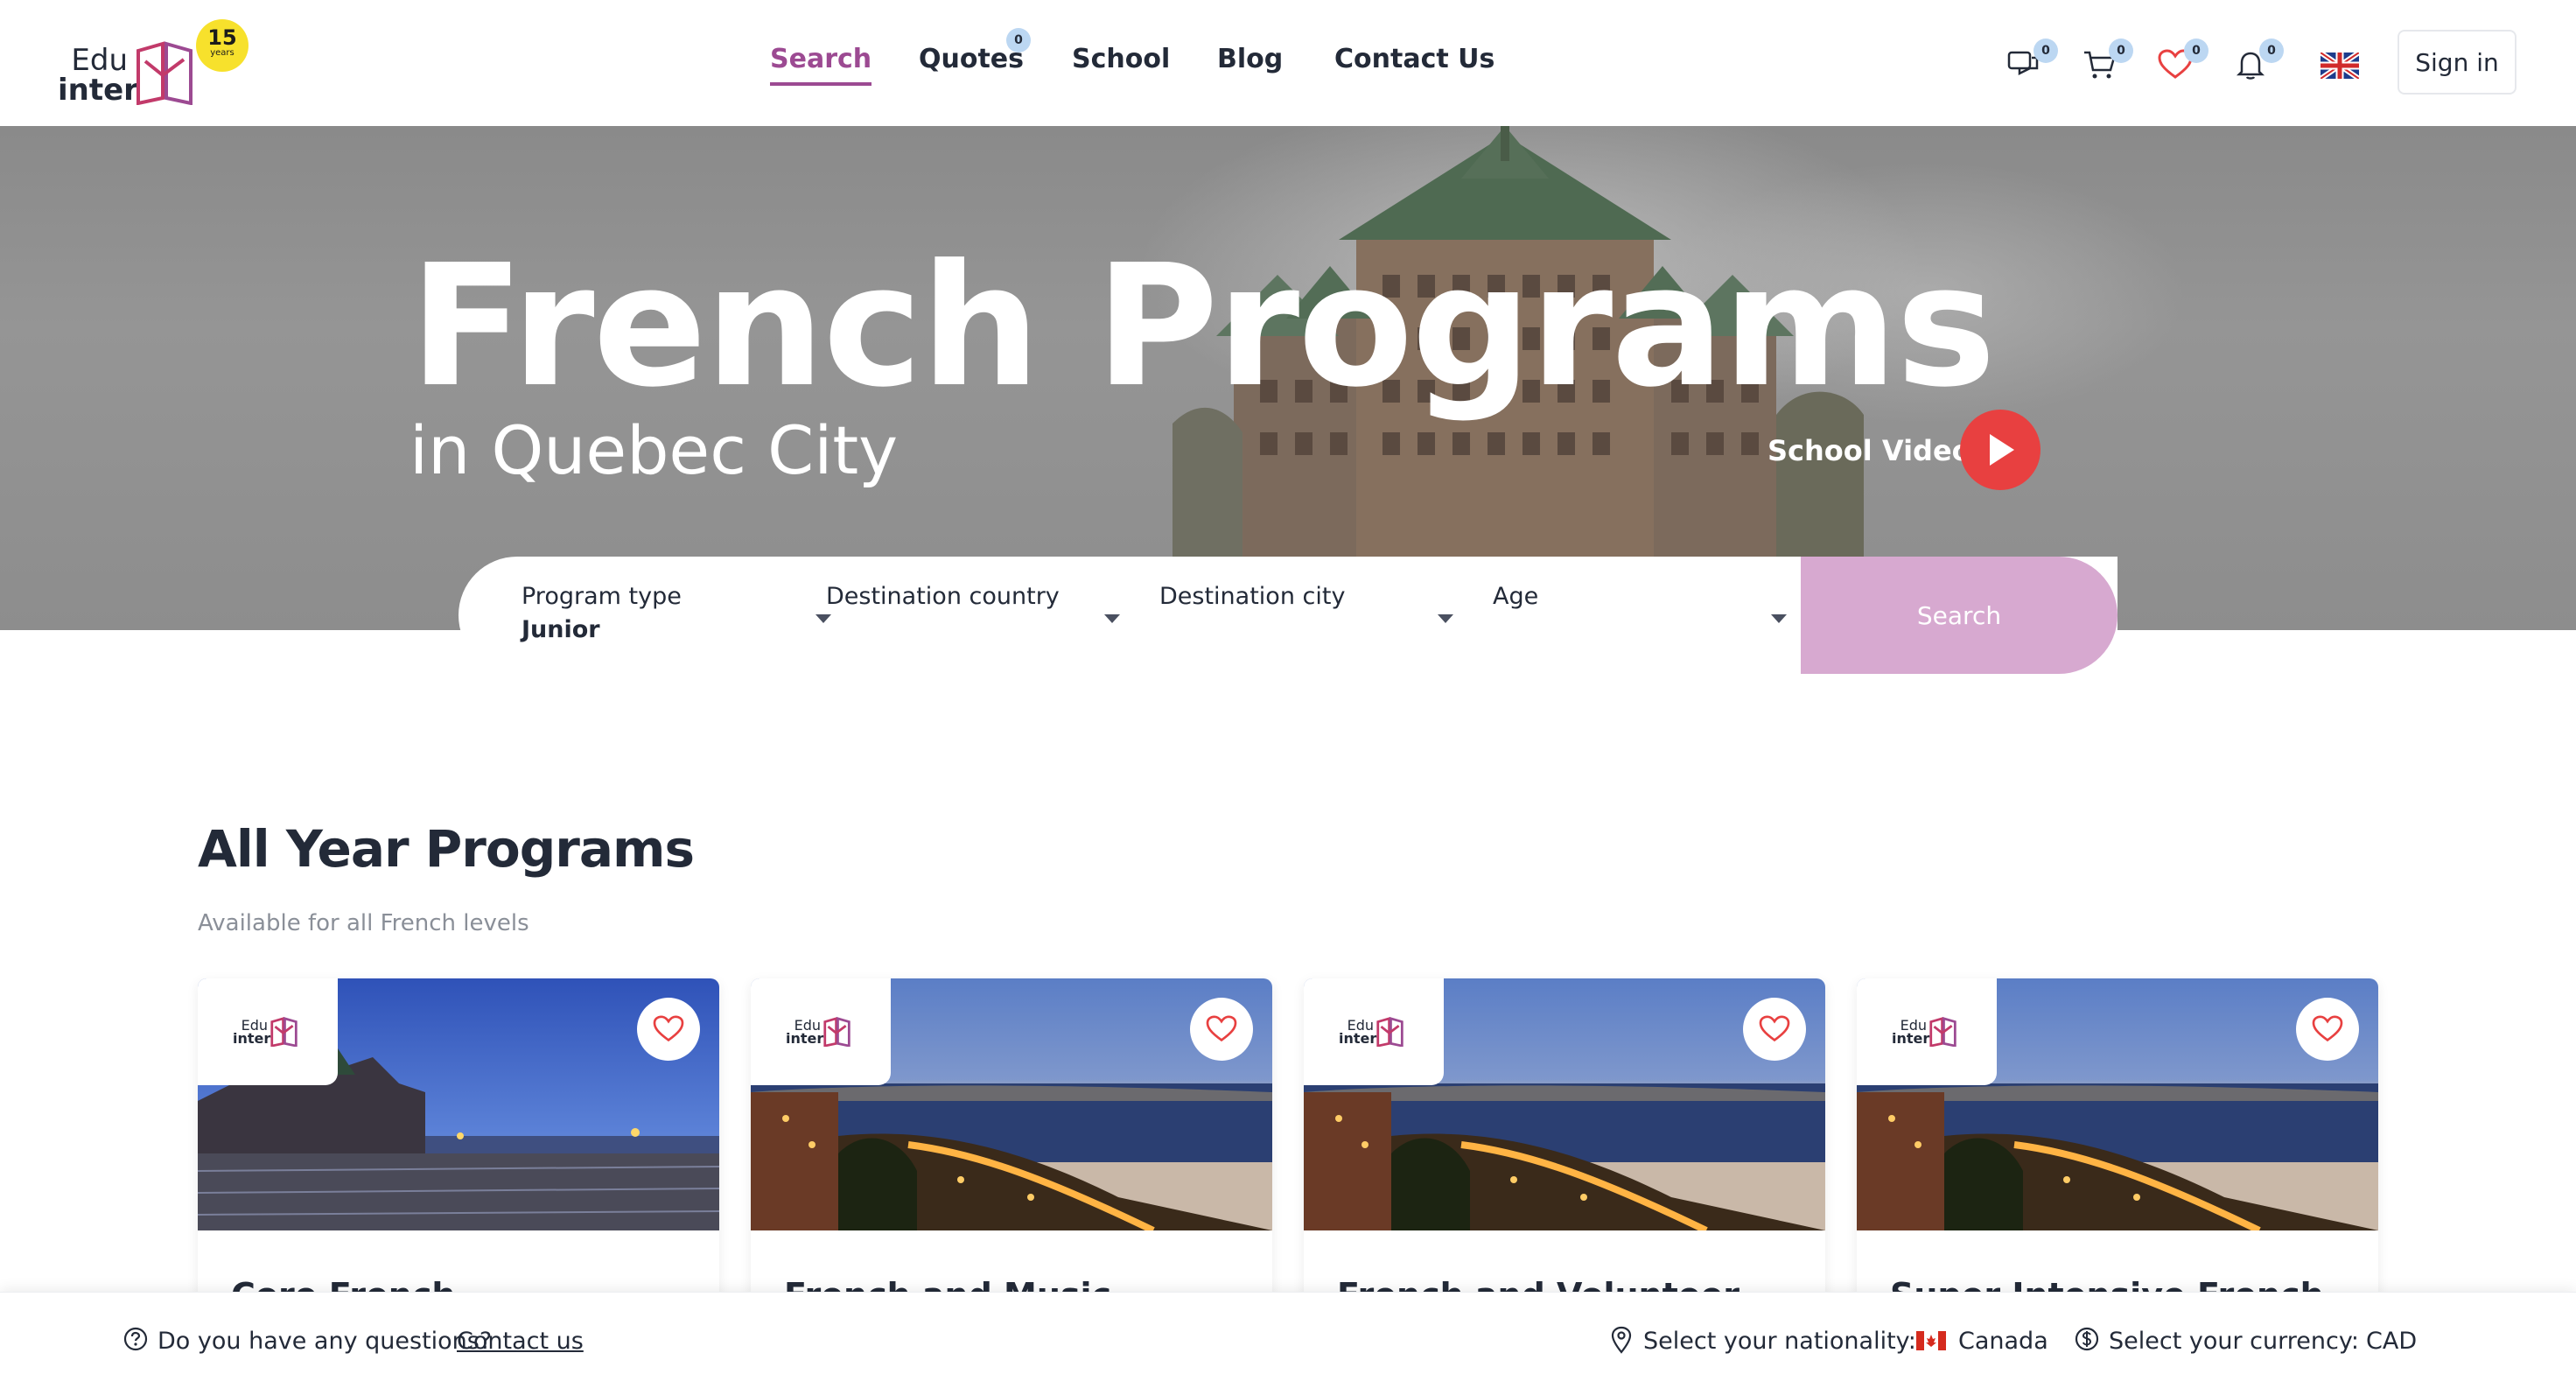 The width and height of the screenshot is (2576, 1388). What do you see at coordinates (2234, 1341) in the screenshot?
I see `currency-label: Select your currency:` at bounding box center [2234, 1341].